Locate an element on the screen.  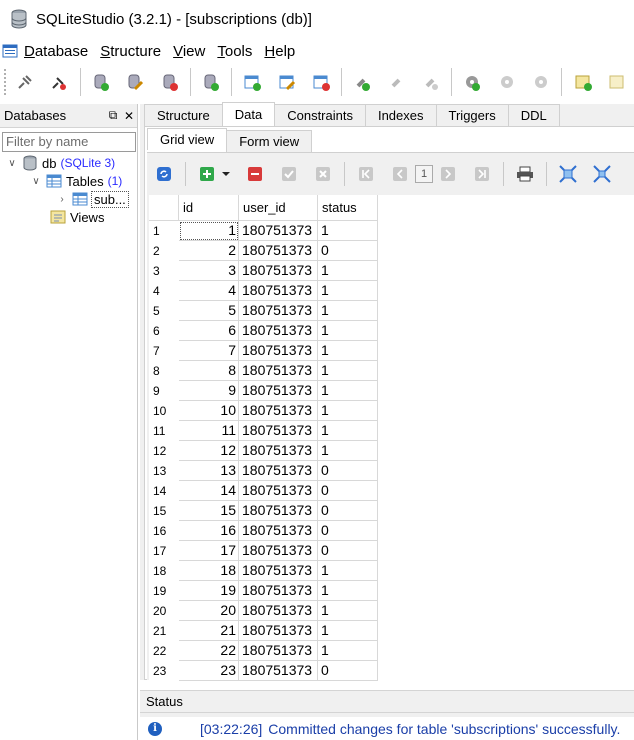
row-number: 22 is located at coordinates (164, 651).